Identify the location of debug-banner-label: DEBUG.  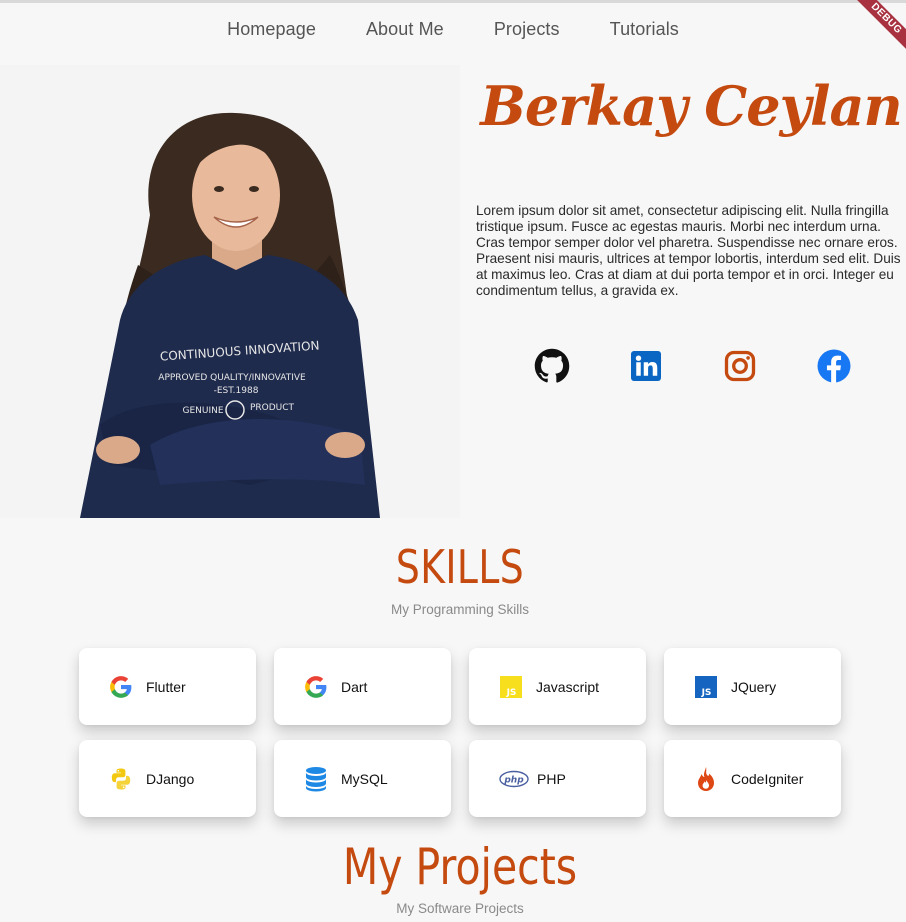
(876, 30).